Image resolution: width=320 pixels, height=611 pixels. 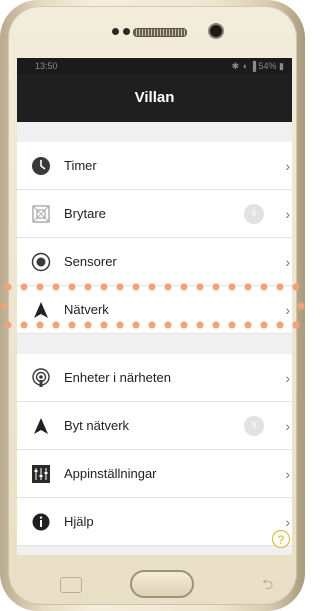 What do you see at coordinates (257, 66) in the screenshot?
I see `status-icons: ✱ ◖ ▐ 54% ▮` at bounding box center [257, 66].